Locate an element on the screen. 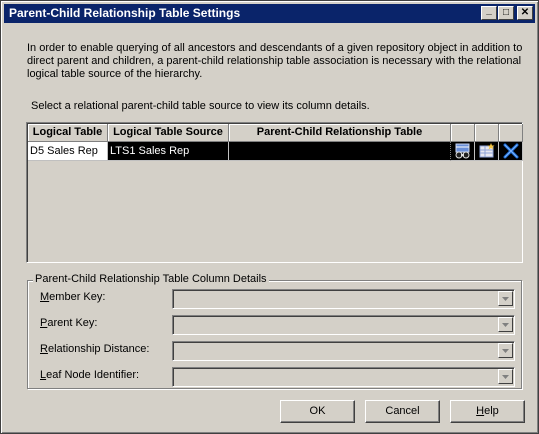 Image resolution: width=539 pixels, height=434 pixels. relationship-distance-dropdown is located at coordinates (343, 351).